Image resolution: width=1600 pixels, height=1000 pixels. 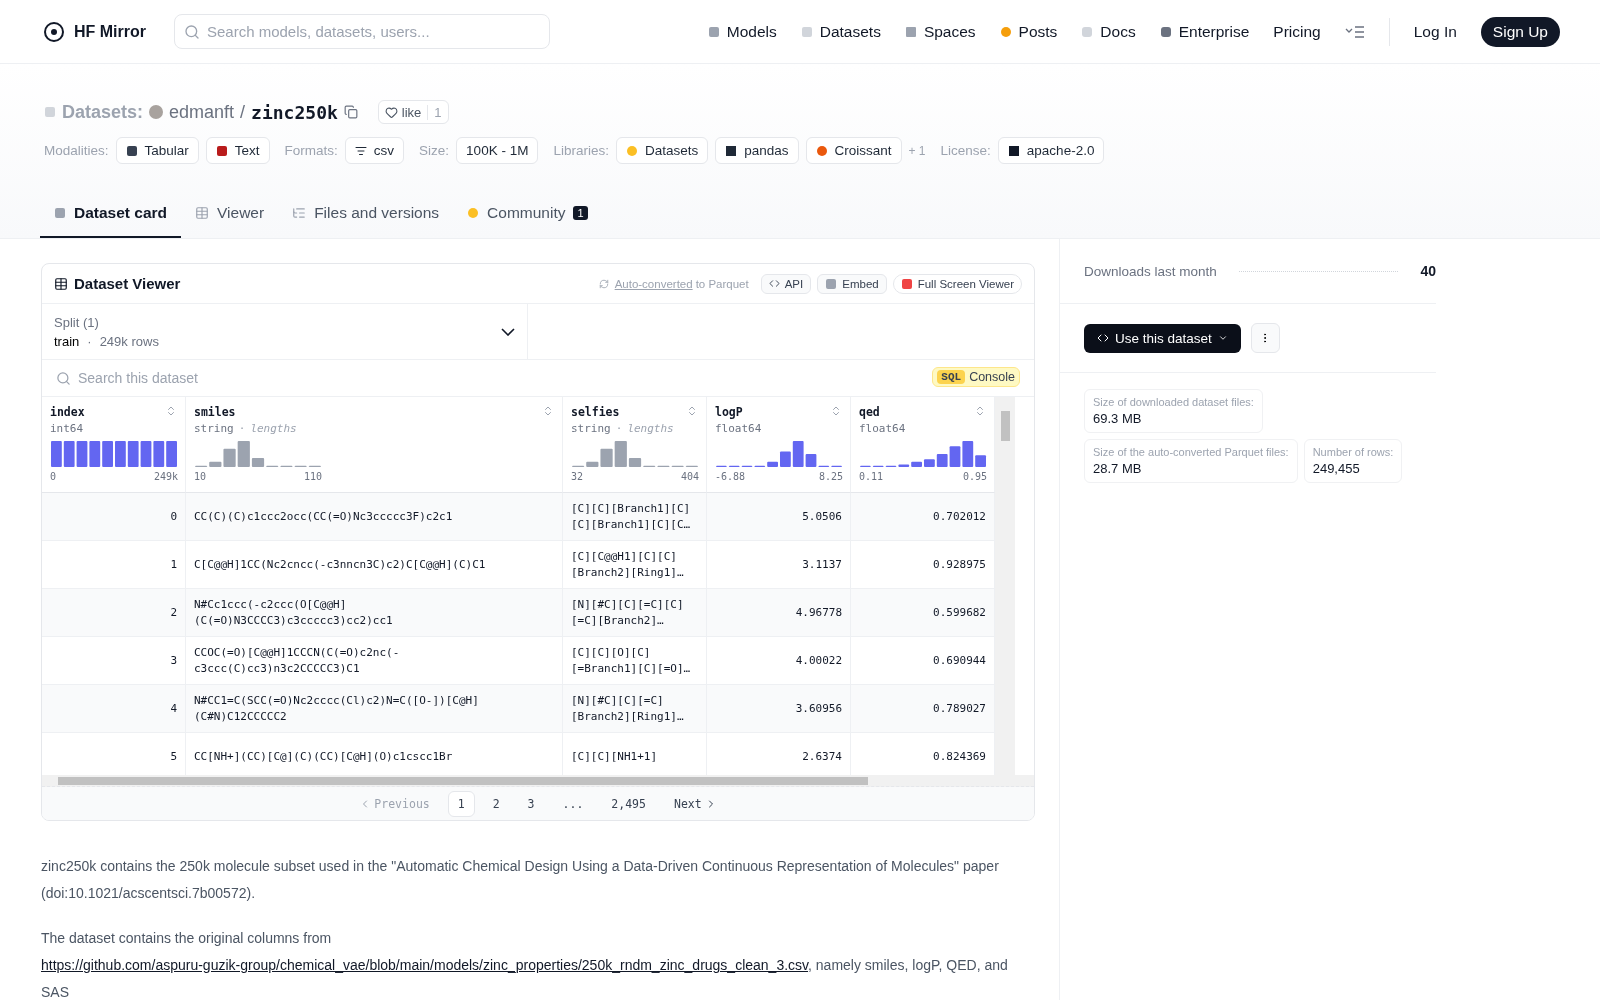 I want to click on use-dataset-button: Use this dataset, so click(x=1162, y=338).